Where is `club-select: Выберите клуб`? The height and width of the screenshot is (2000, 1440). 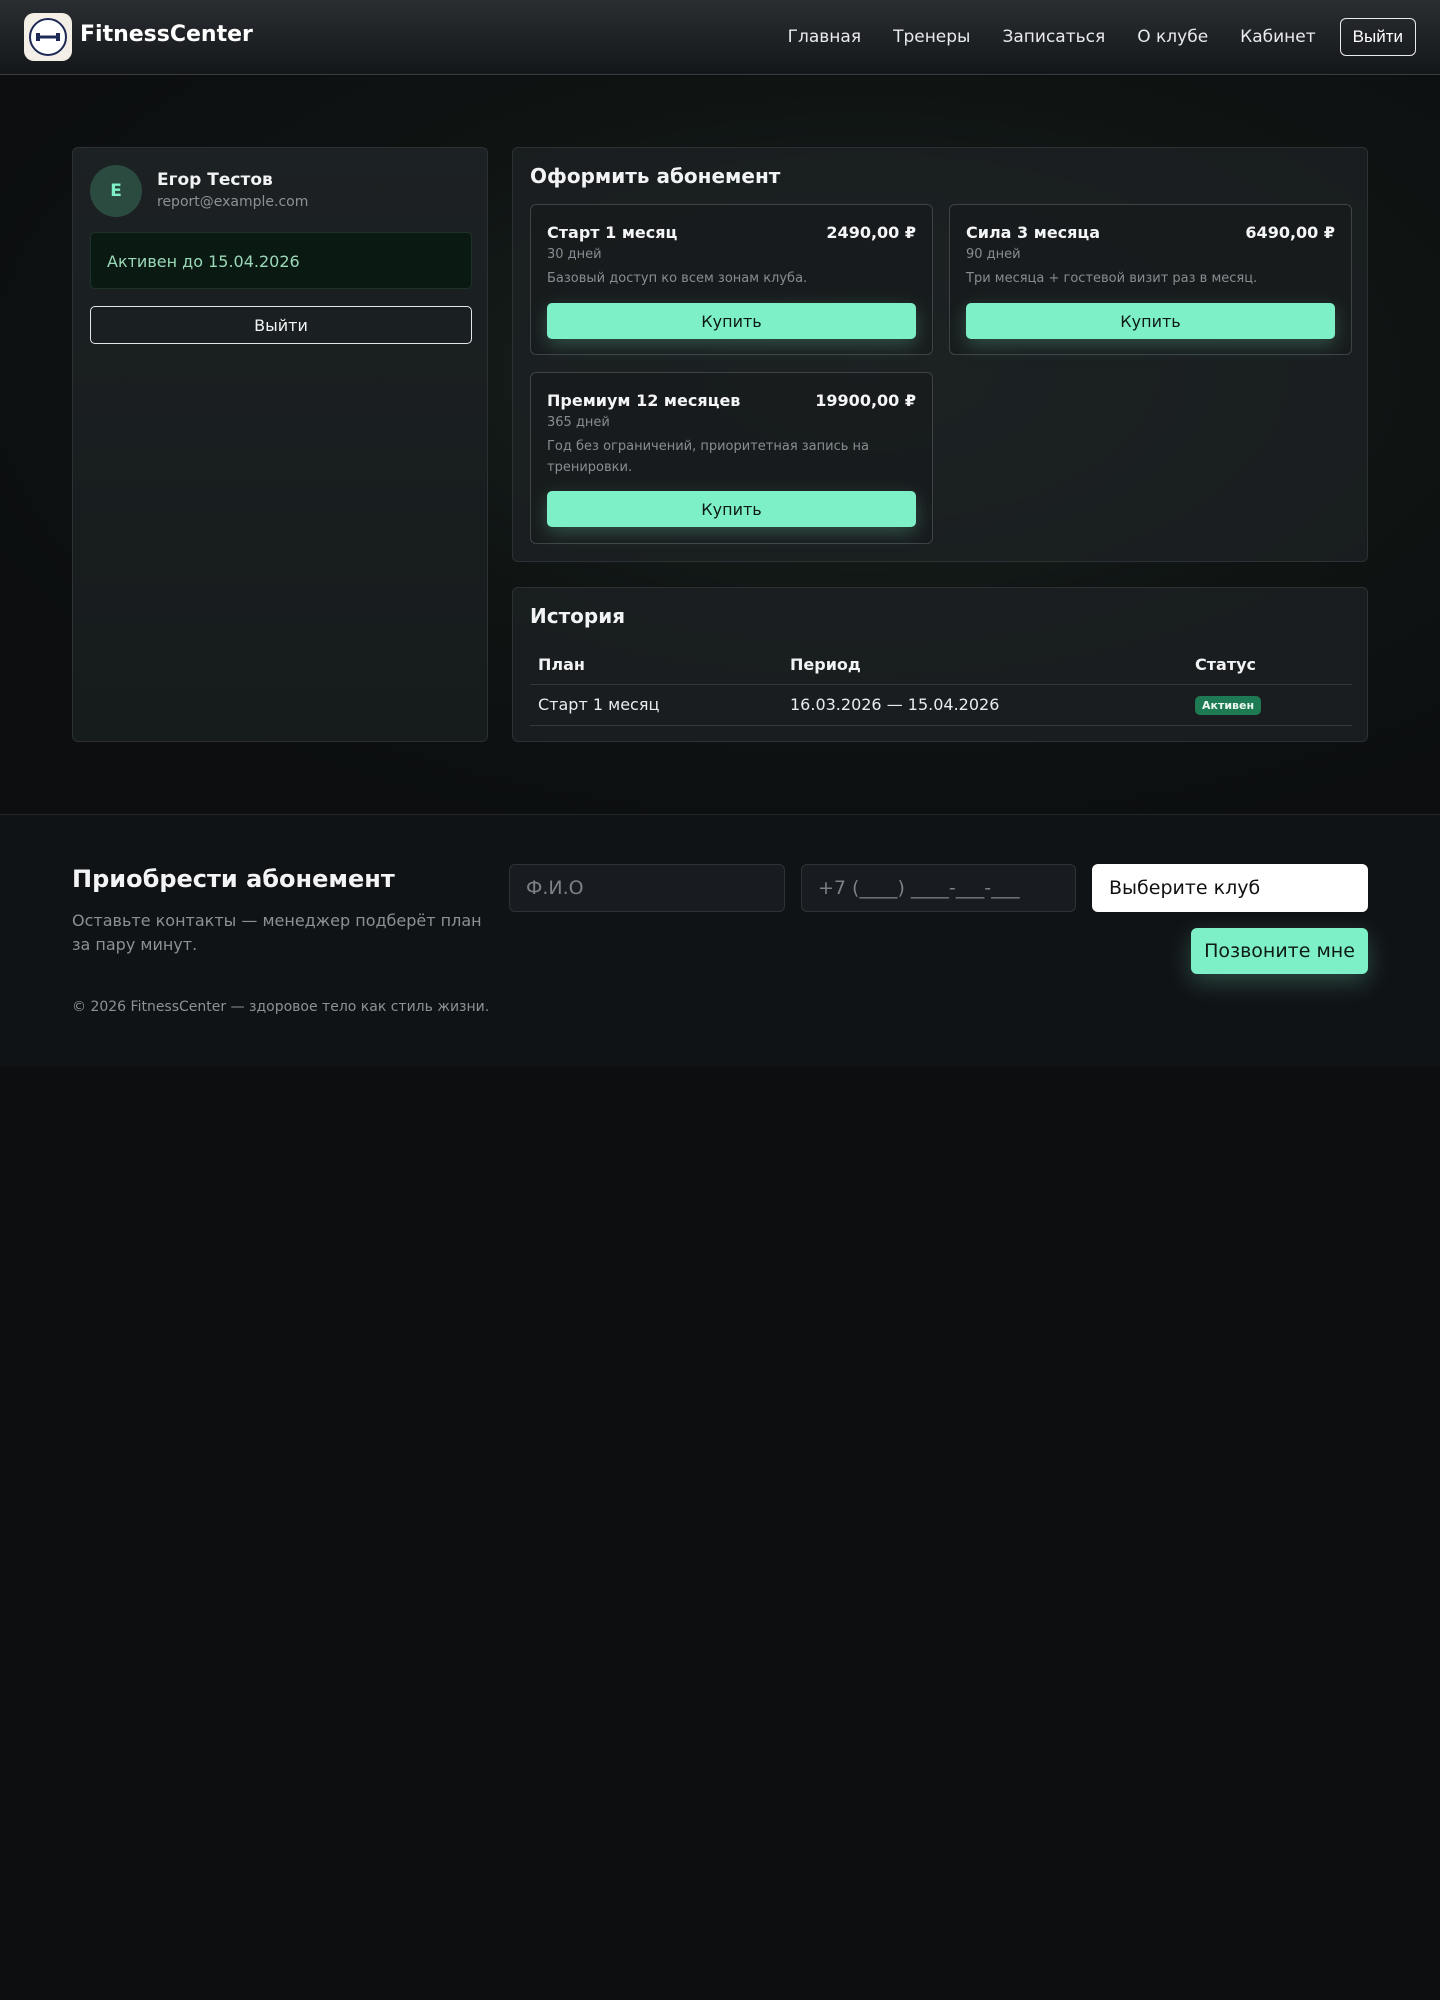
club-select: Выберите клуб is located at coordinates (1230, 888).